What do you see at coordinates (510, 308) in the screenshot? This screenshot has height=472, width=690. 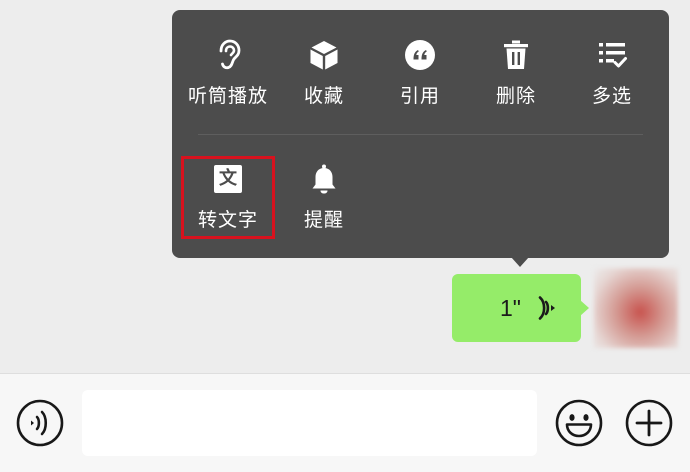 I see `voice-duration: 1"` at bounding box center [510, 308].